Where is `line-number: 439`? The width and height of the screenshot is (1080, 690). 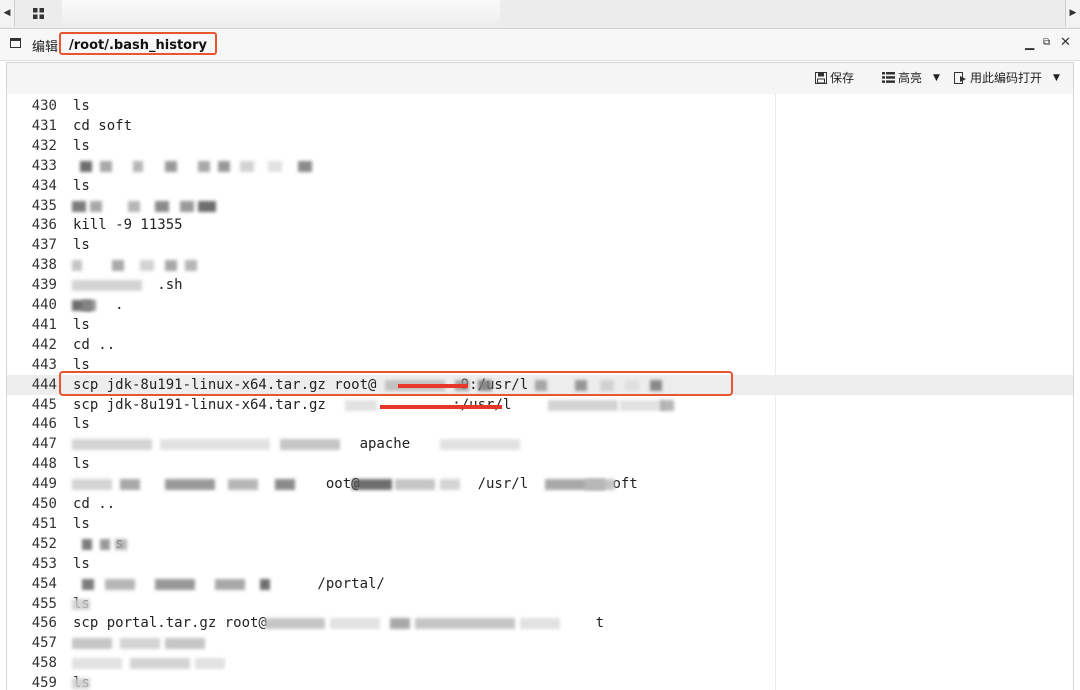 line-number: 439 is located at coordinates (44, 285).